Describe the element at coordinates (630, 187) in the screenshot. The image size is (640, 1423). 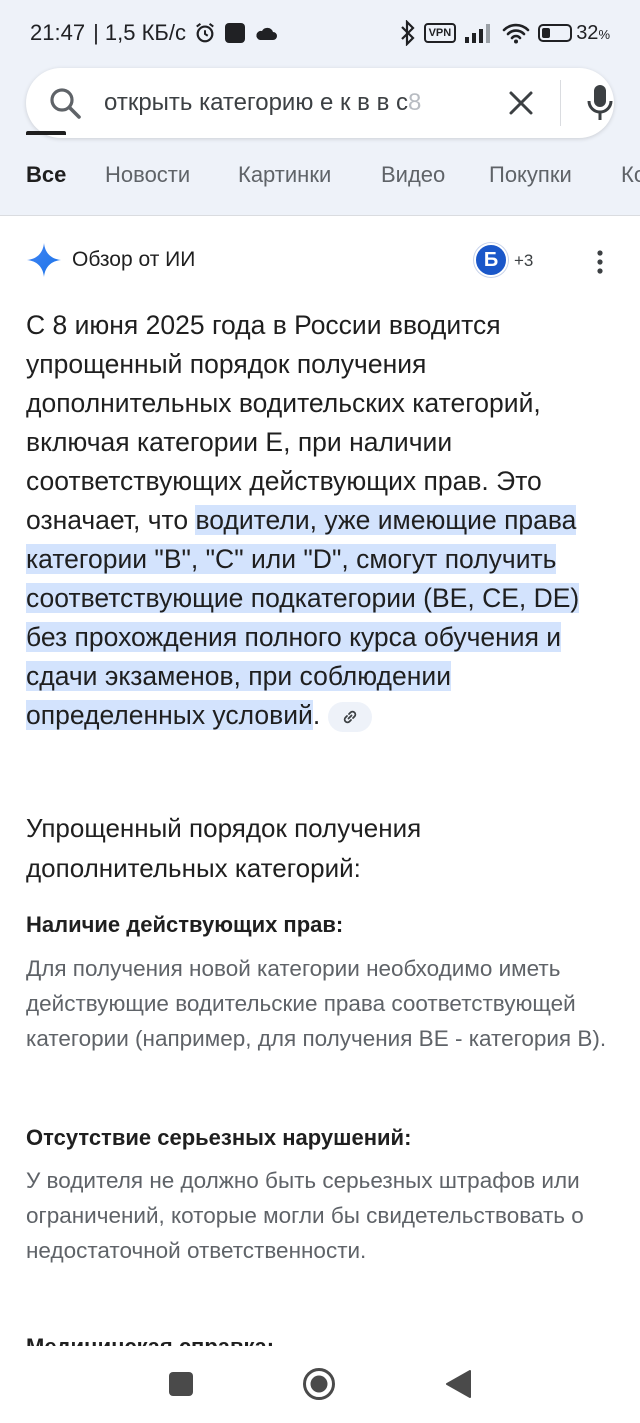
I see `tab-more-cut: Ко` at that location.